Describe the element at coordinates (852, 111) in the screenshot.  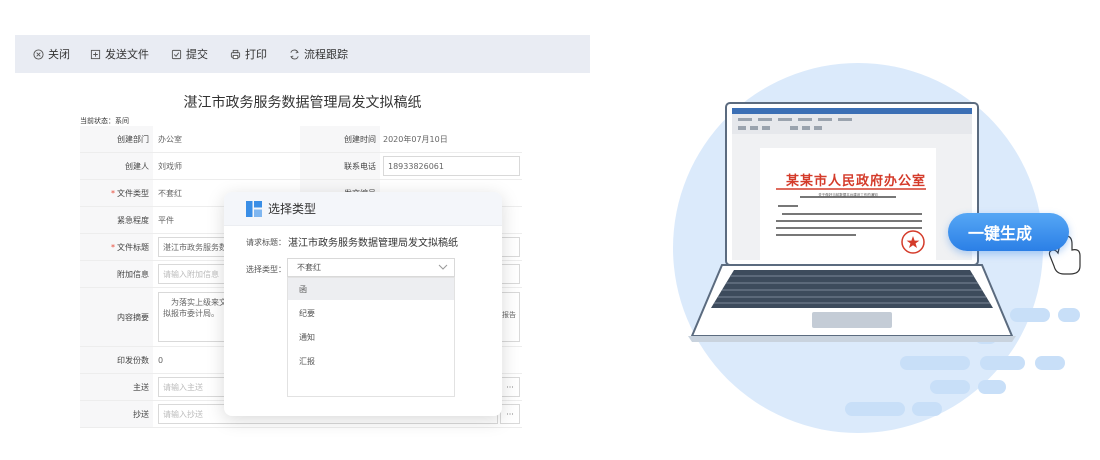
I see `app-titlebar` at that location.